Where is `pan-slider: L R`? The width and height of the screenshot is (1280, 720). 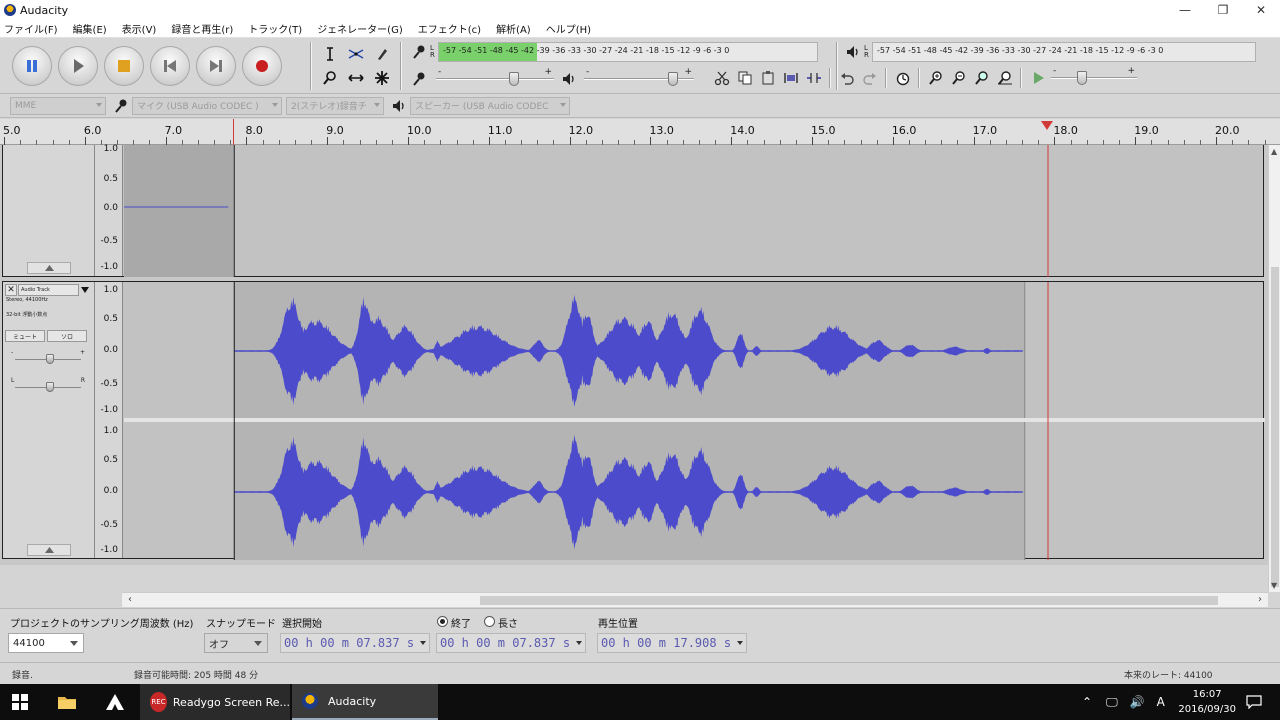
pan-slider: L R is located at coordinates (48, 385).